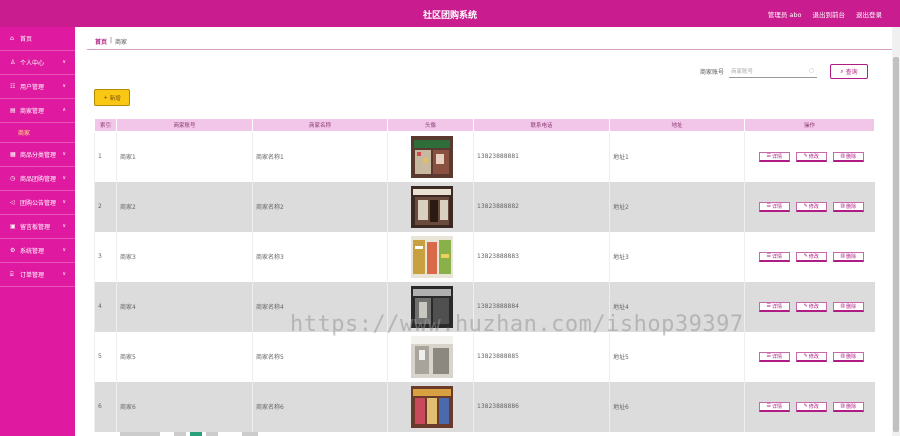 This screenshot has height=436, width=900. Describe the element at coordinates (541, 256) in the screenshot. I see `cell-phone: 13823888883` at that location.